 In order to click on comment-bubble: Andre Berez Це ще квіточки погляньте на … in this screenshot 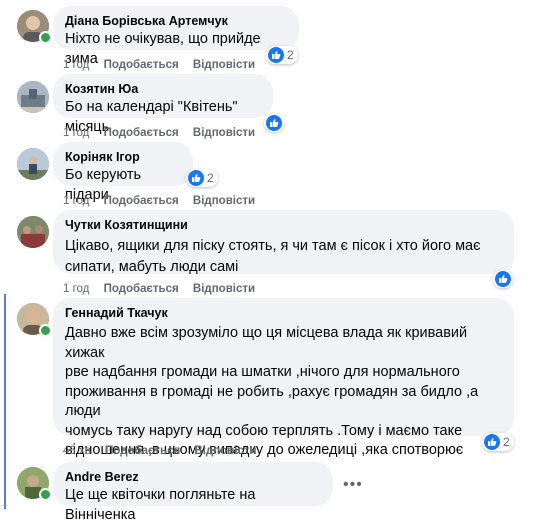, I will do `click(193, 492)`.